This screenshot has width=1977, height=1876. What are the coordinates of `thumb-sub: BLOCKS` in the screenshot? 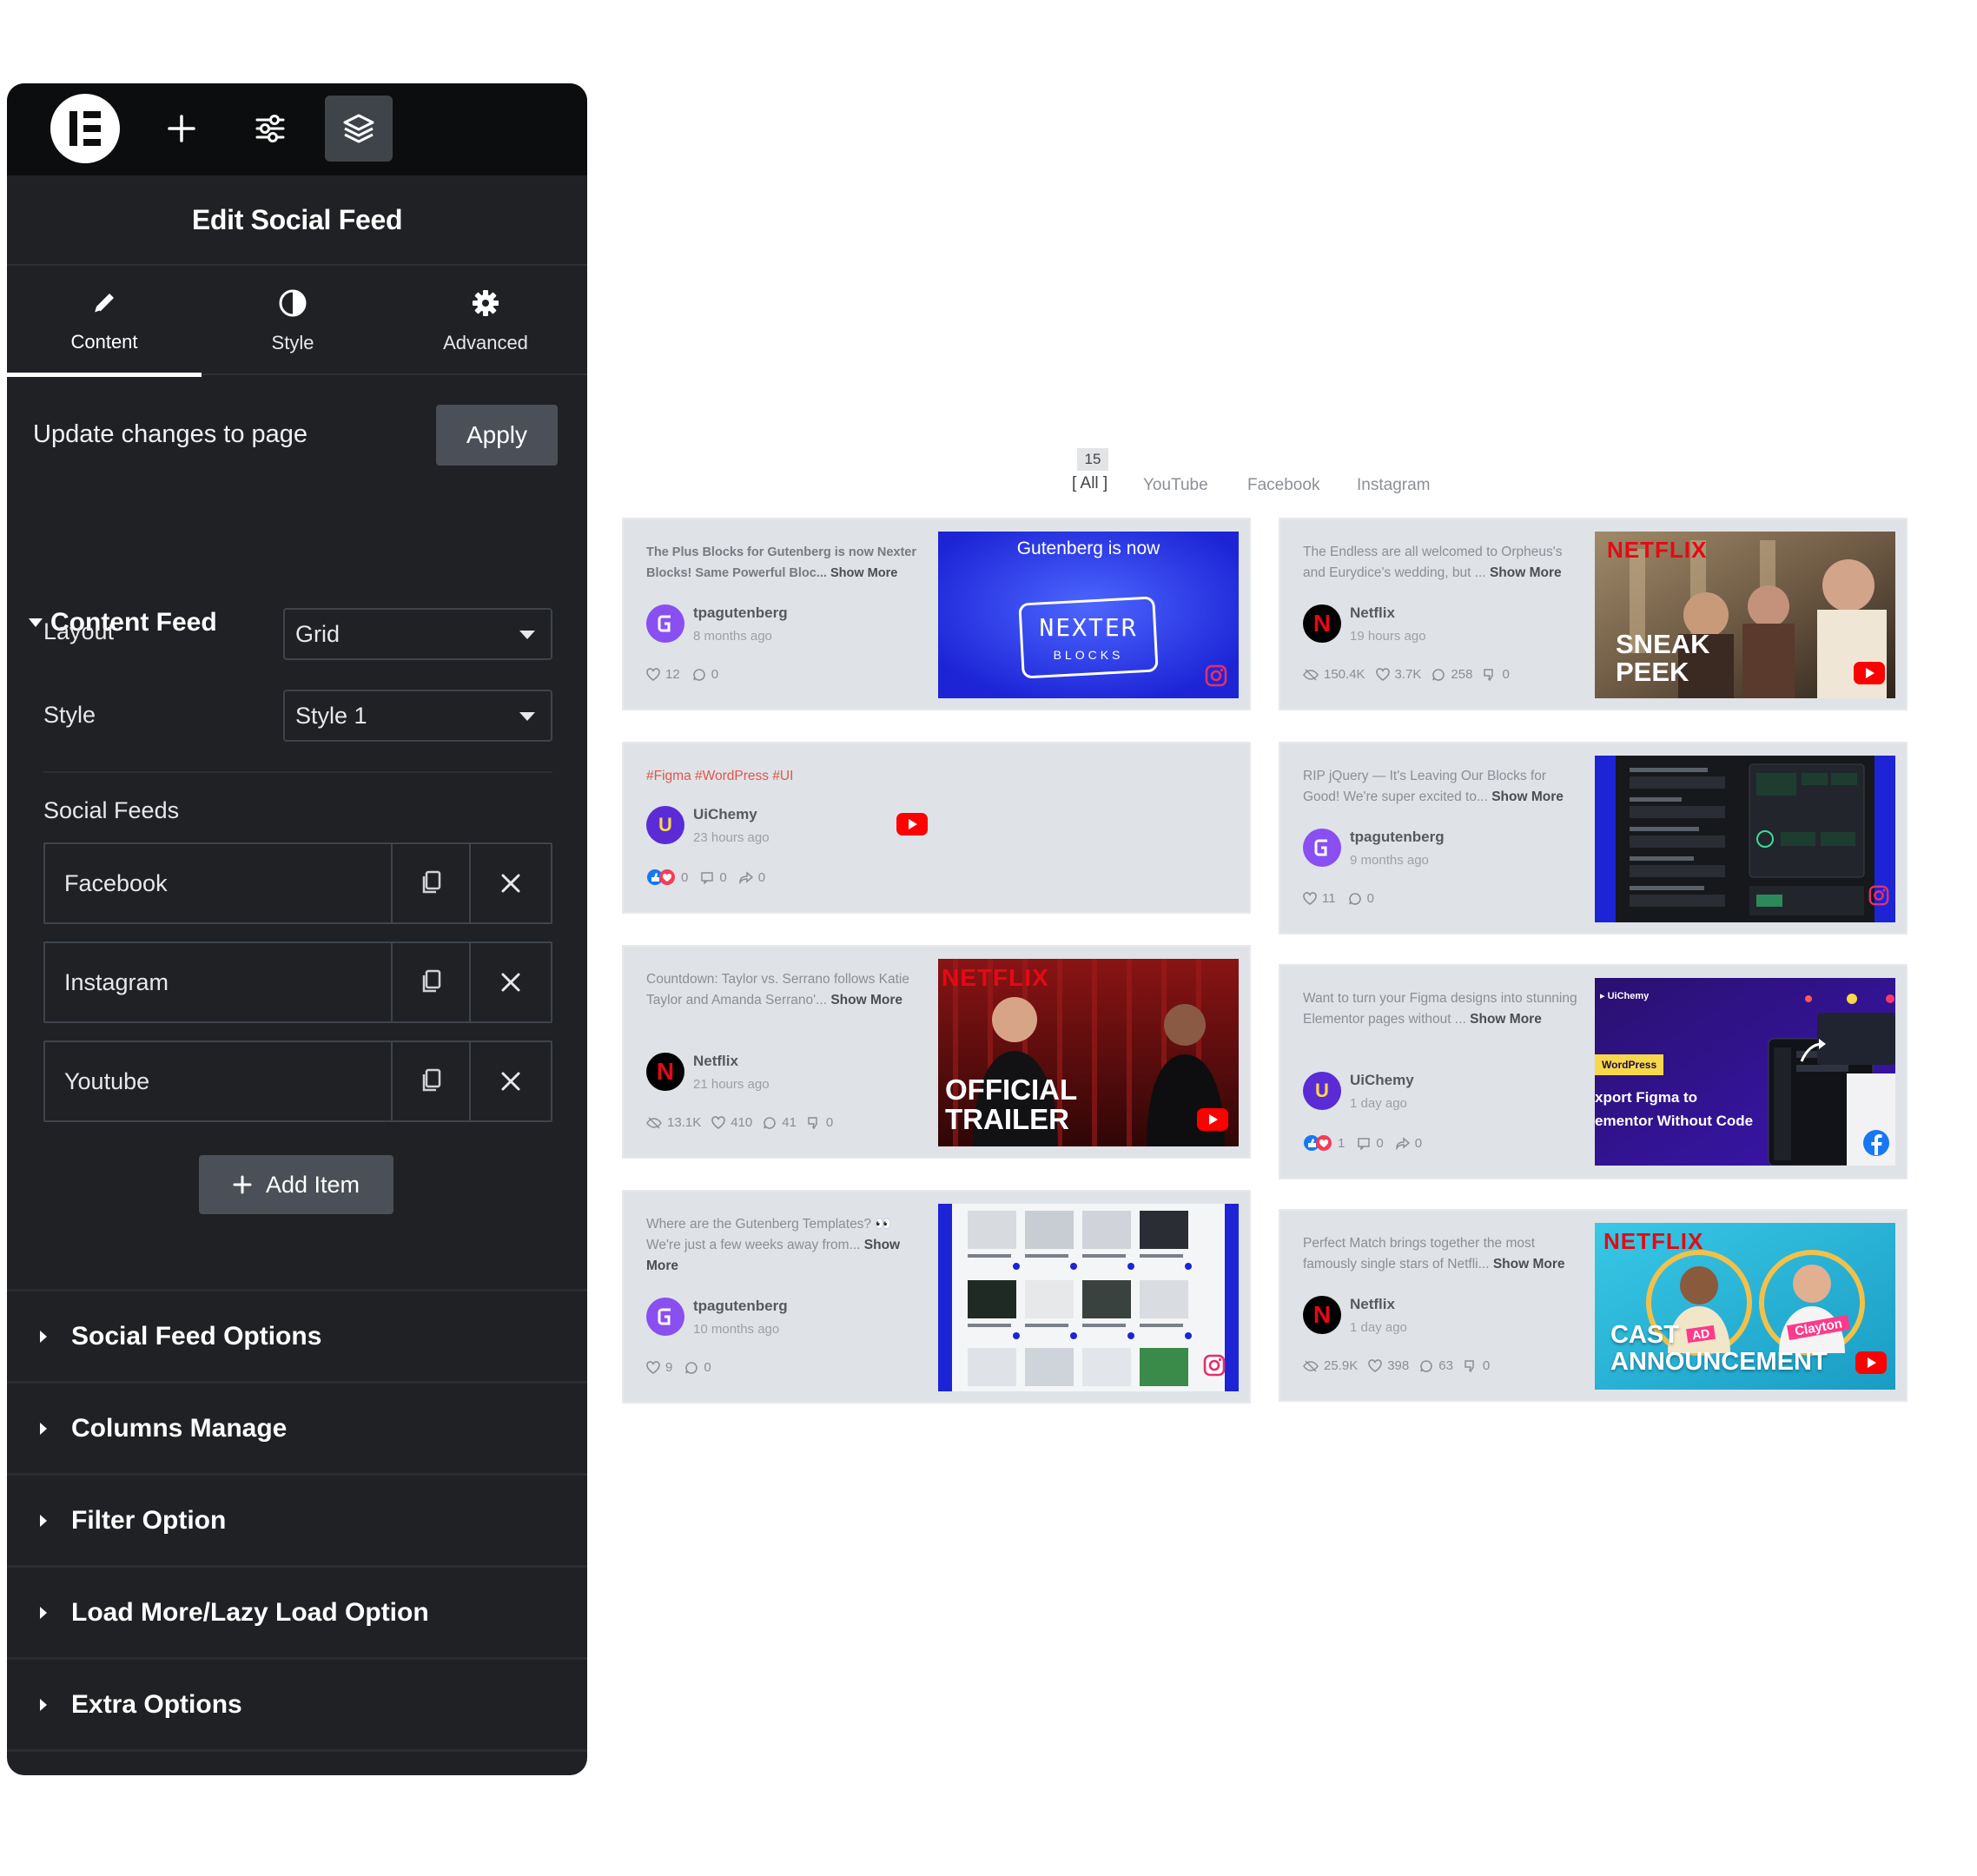 It's located at (1088, 655).